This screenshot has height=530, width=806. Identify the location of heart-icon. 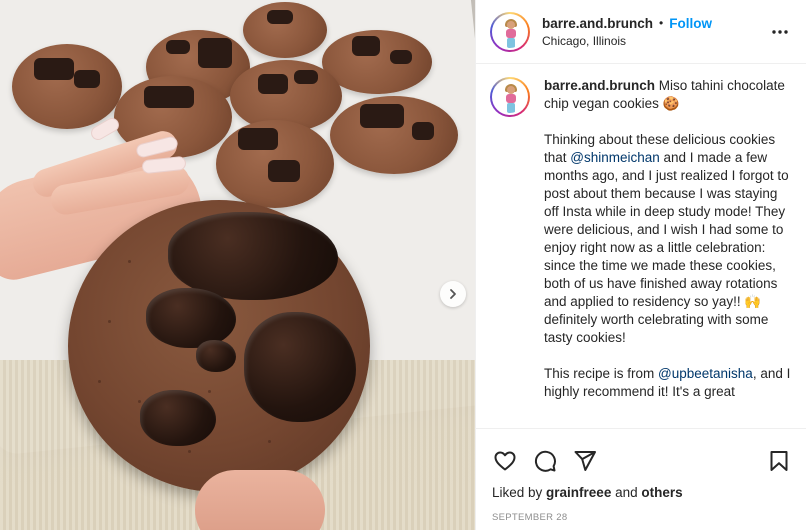
(505, 461).